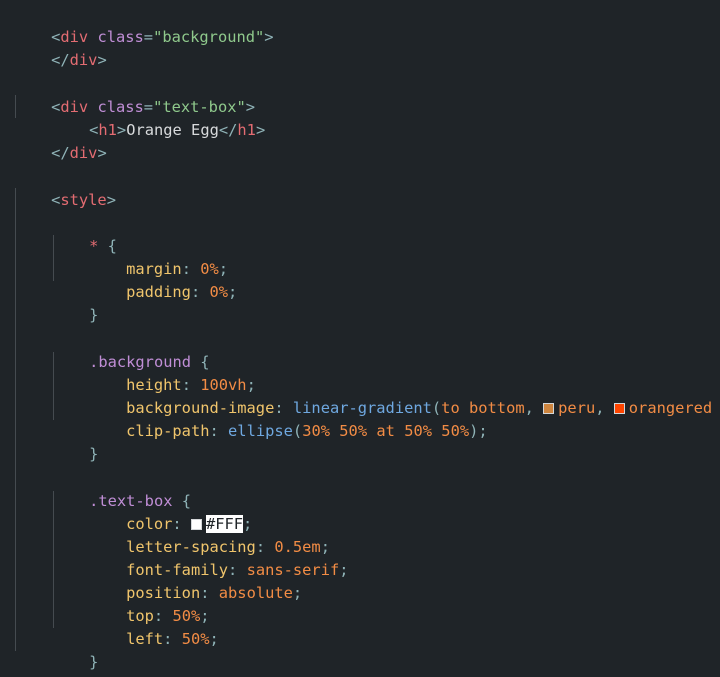 This screenshot has height=677, width=720. What do you see at coordinates (260, 431) in the screenshot?
I see `css-function: ellipse` at bounding box center [260, 431].